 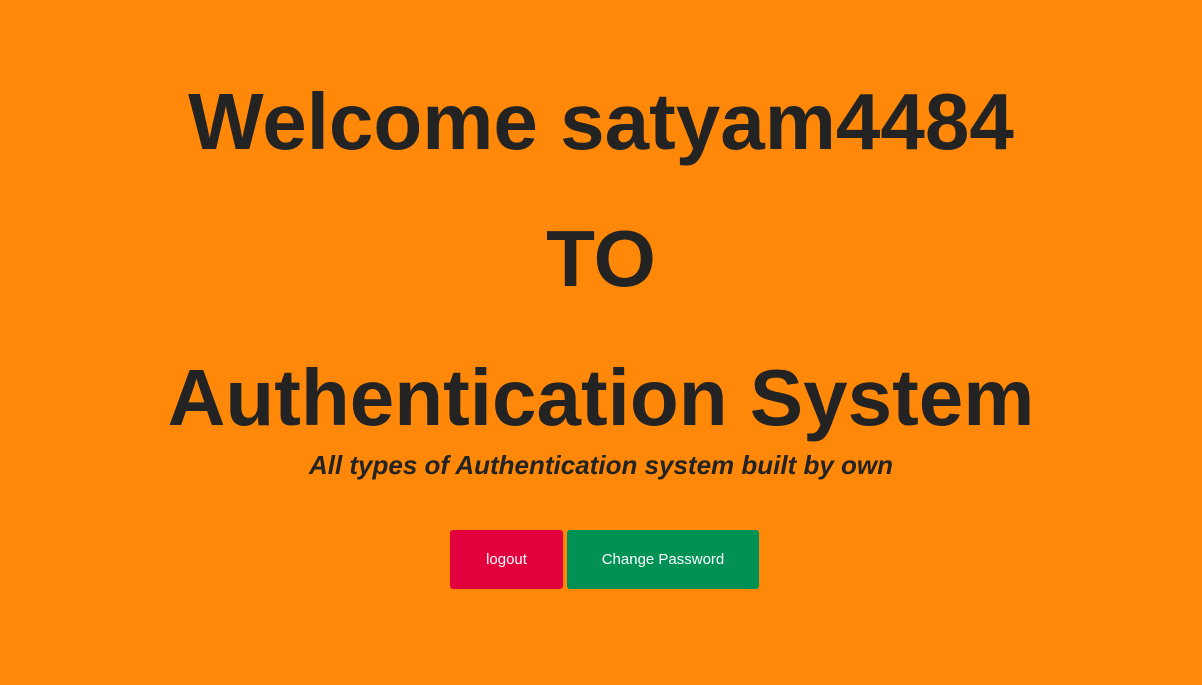 I want to click on change-password-button: Change Password, so click(x=663, y=559).